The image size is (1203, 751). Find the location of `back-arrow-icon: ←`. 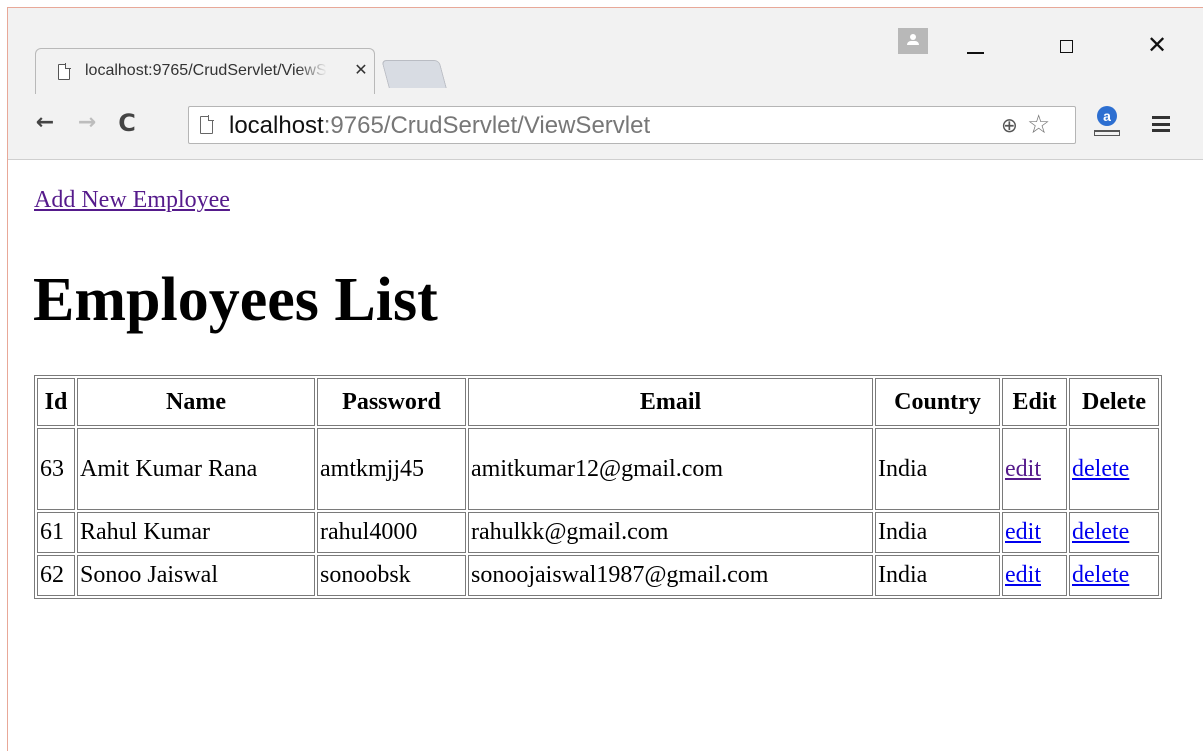

back-arrow-icon: ← is located at coordinates (45, 123).